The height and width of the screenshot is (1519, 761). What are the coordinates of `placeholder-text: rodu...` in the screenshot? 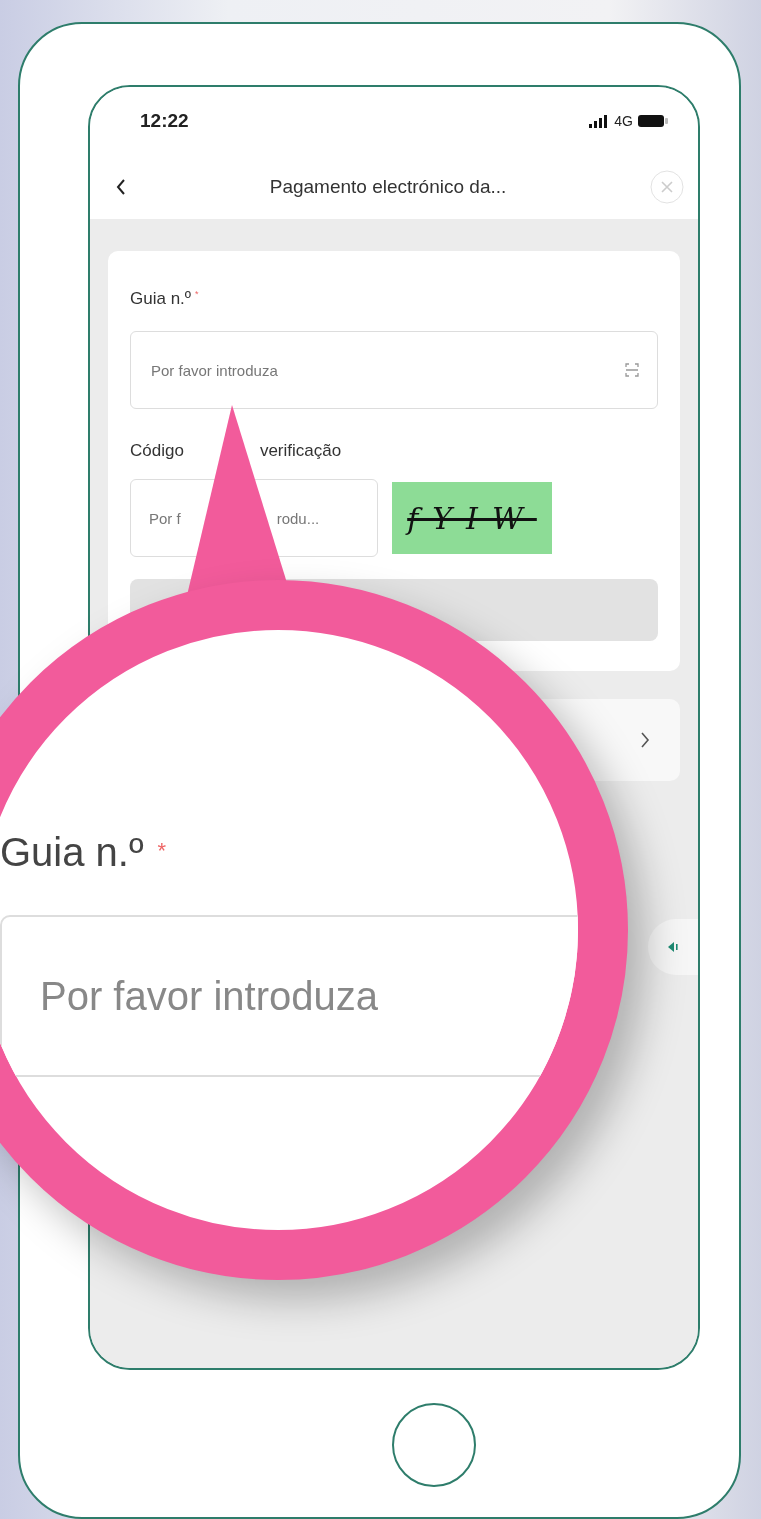 It's located at (298, 518).